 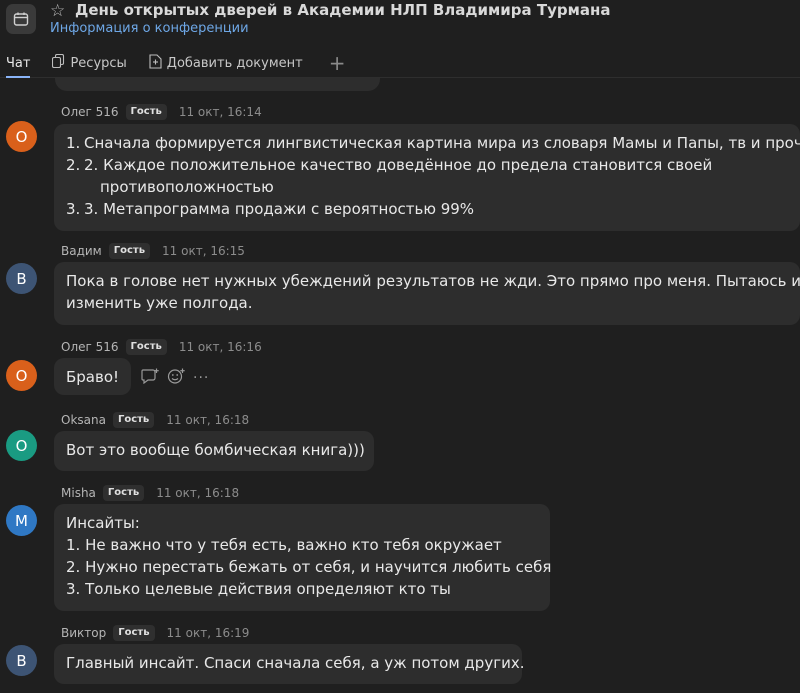 What do you see at coordinates (208, 633) in the screenshot?
I see `timestamp: 11 окт, 16:19` at bounding box center [208, 633].